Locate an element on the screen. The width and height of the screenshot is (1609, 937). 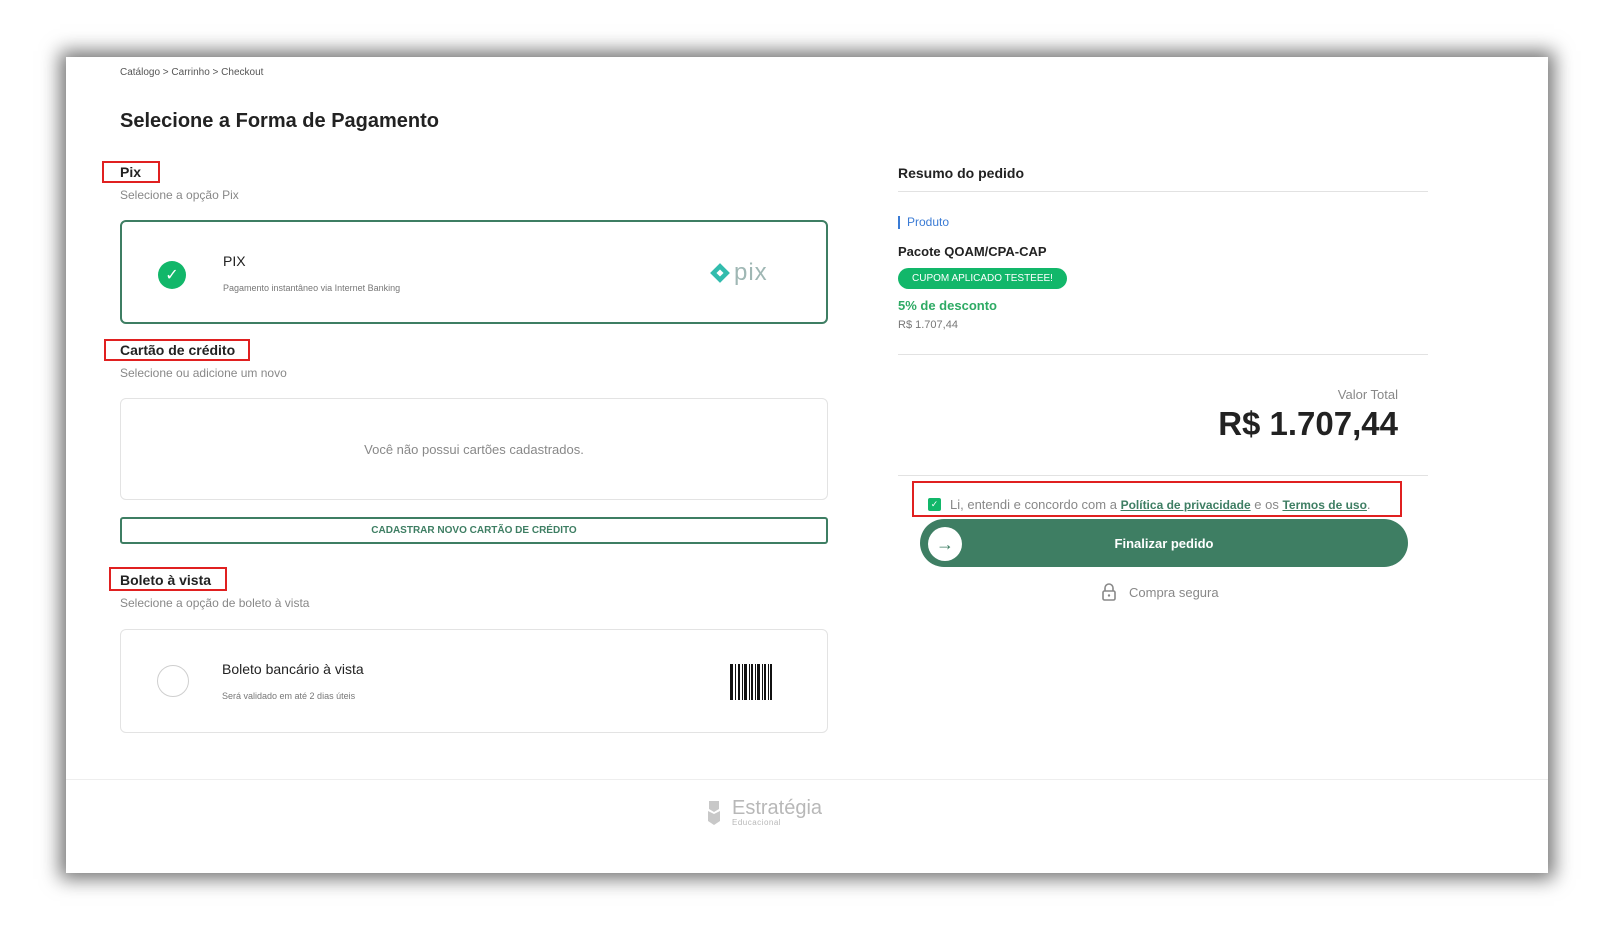
barcode-icon is located at coordinates (751, 684).